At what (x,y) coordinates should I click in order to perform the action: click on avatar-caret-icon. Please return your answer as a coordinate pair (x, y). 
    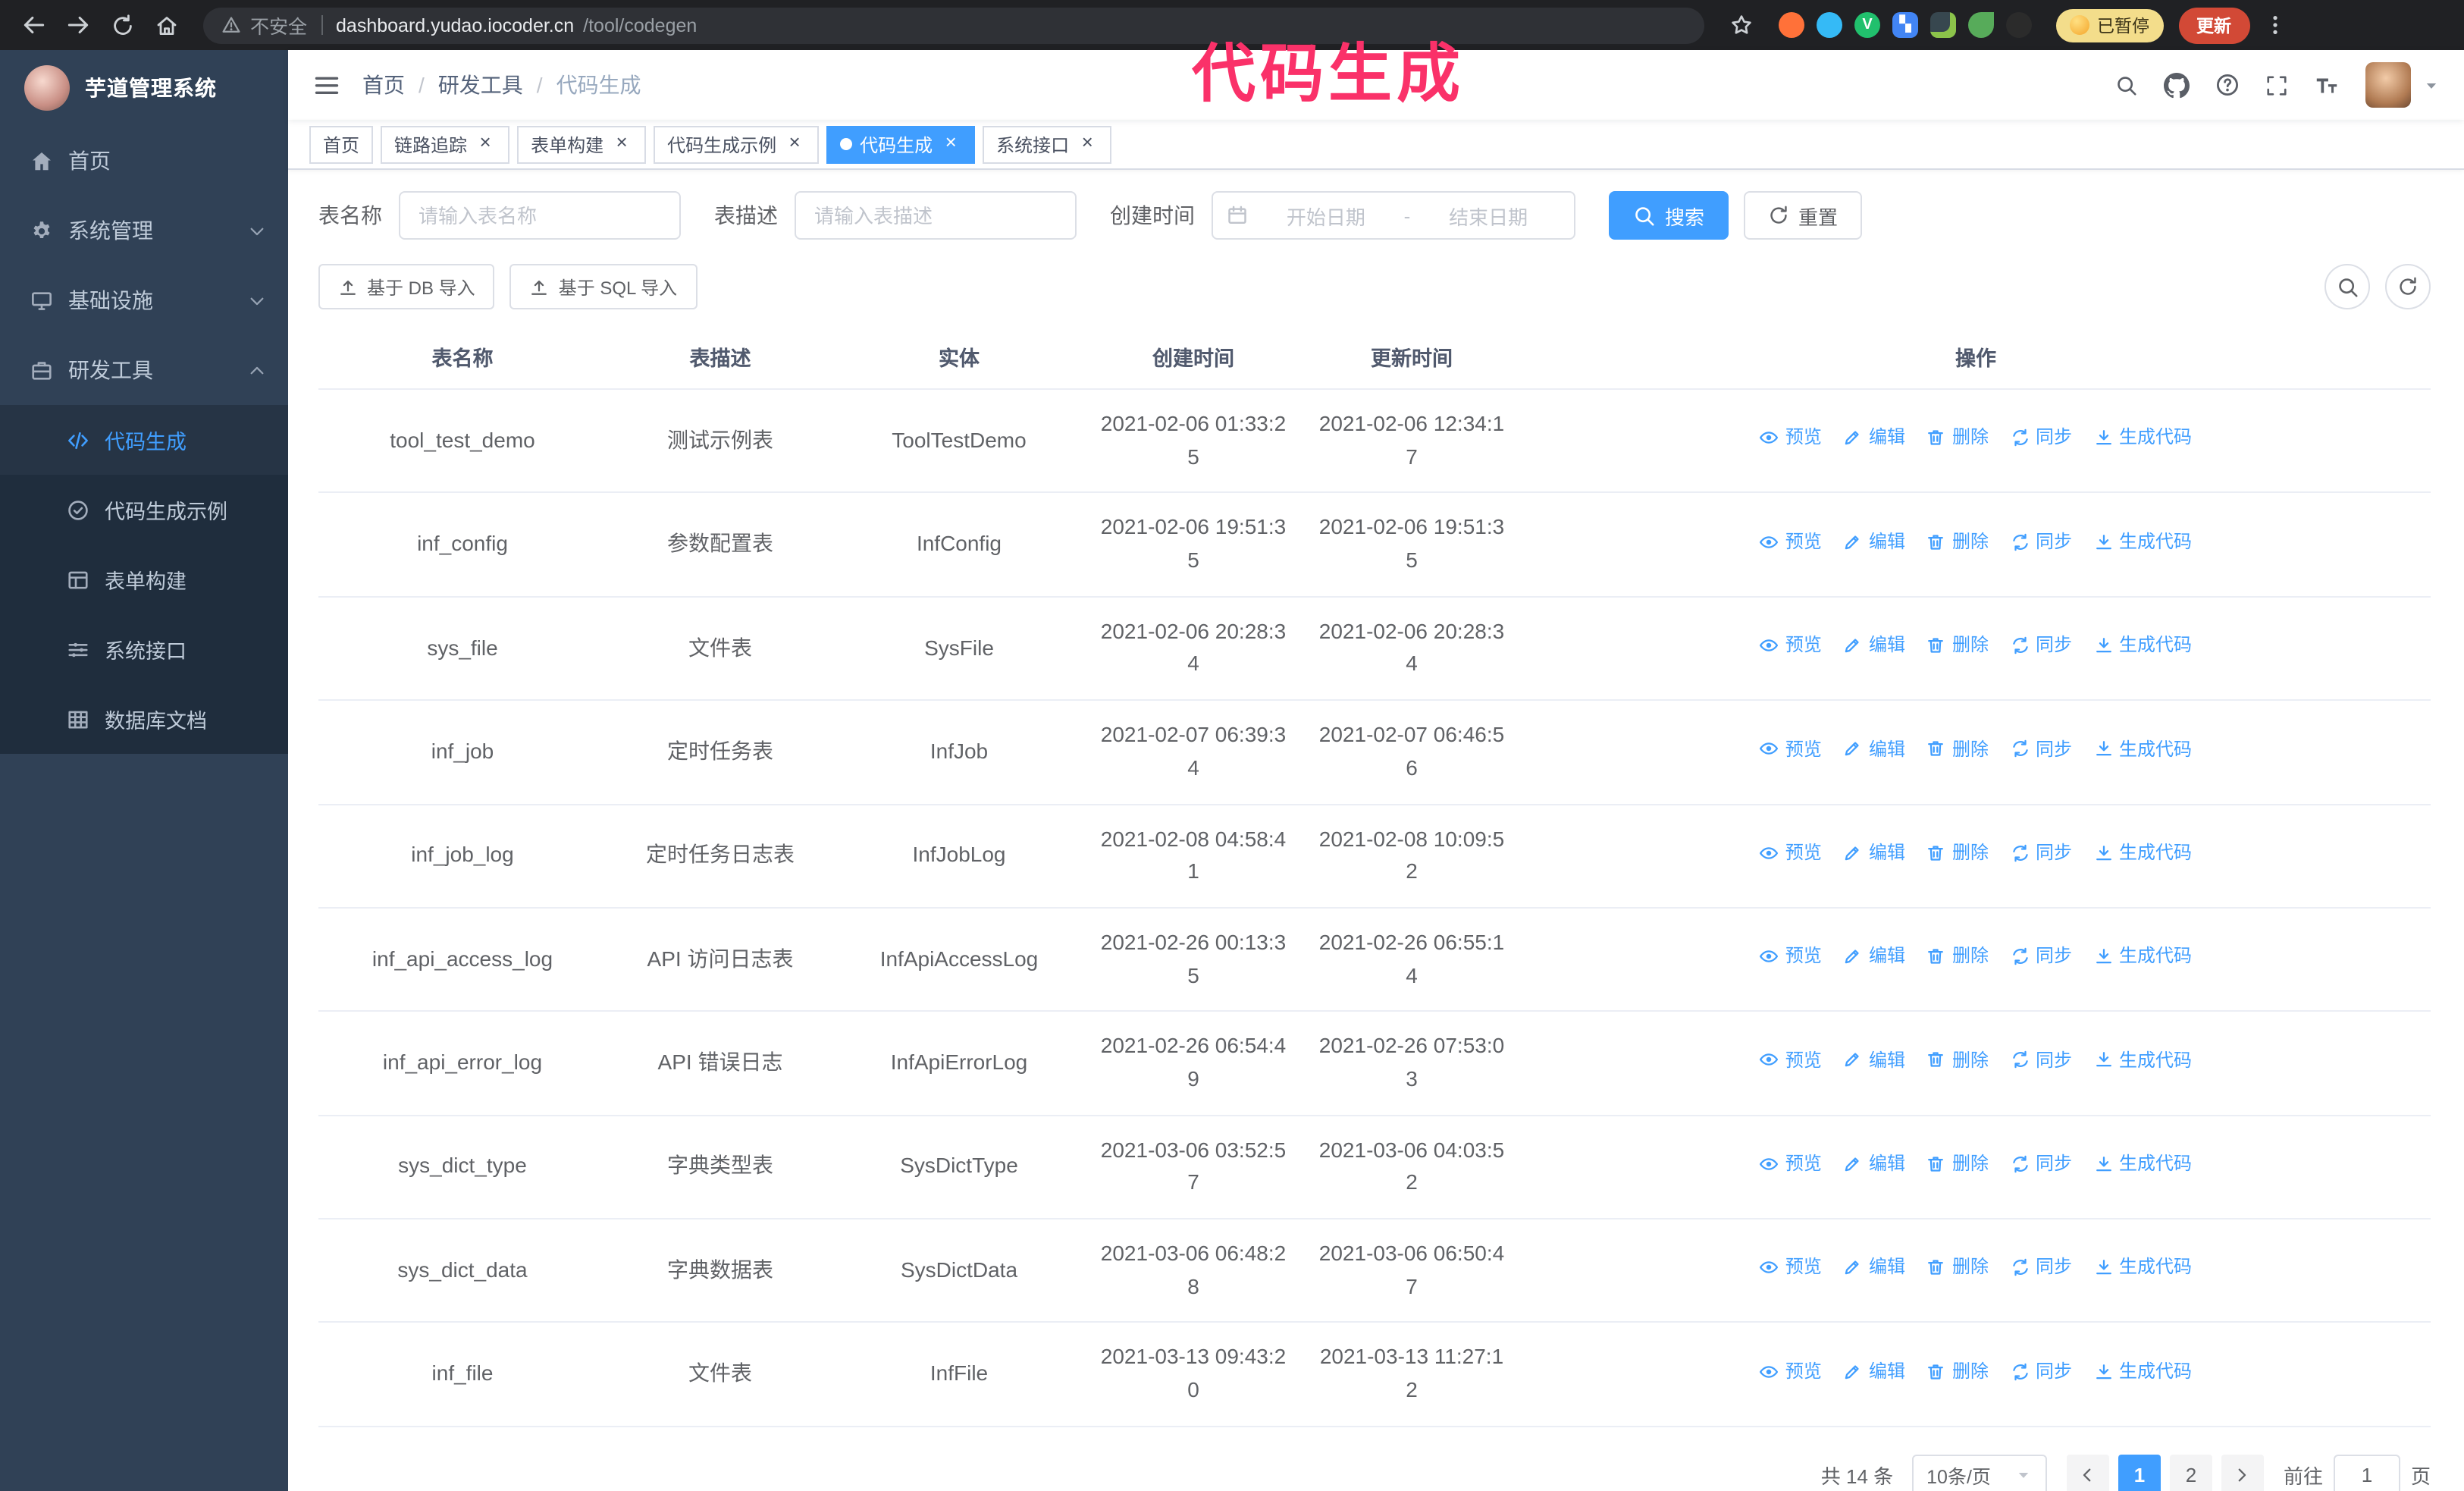
    Looking at the image, I should click on (2431, 85).